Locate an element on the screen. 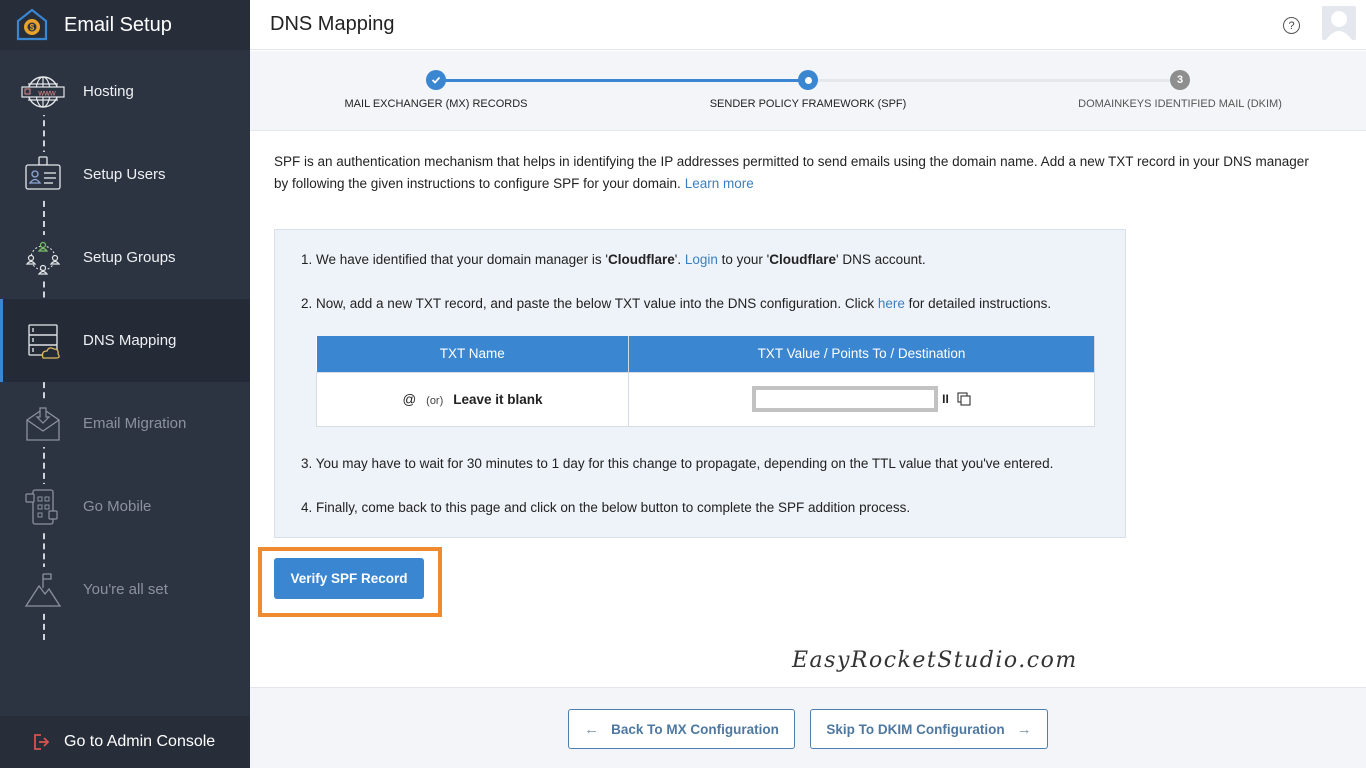 The height and width of the screenshot is (768, 1366). mobile-apps-icon is located at coordinates (43, 506).